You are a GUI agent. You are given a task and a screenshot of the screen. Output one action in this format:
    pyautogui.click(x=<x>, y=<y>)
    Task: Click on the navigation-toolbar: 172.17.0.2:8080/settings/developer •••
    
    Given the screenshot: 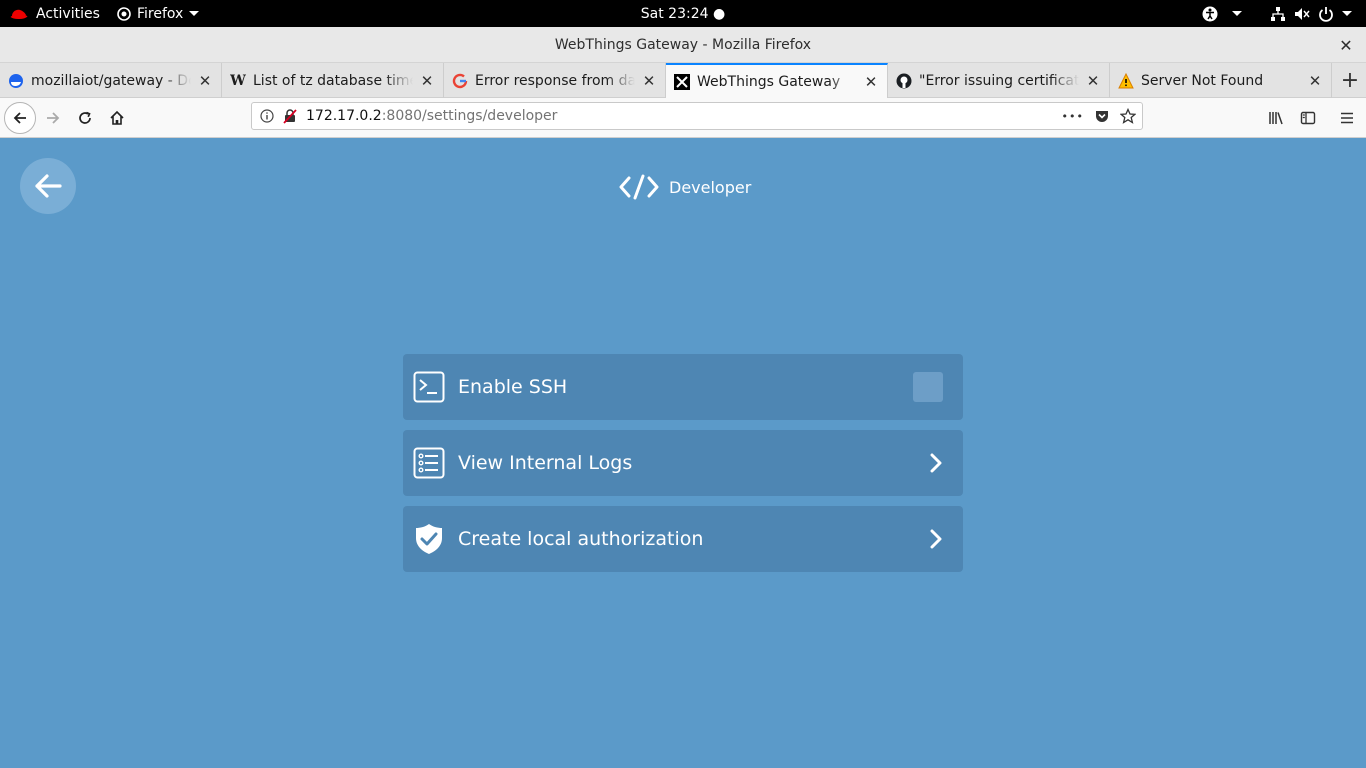 What is the action you would take?
    pyautogui.click(x=683, y=118)
    